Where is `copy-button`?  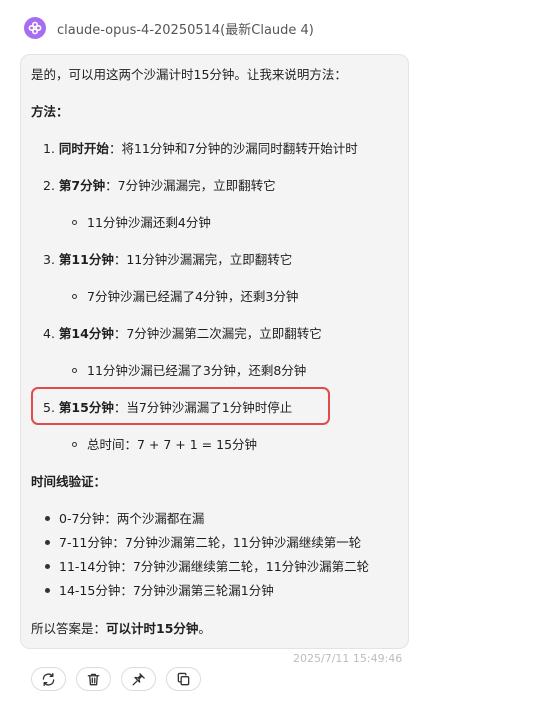
copy-button is located at coordinates (183, 679).